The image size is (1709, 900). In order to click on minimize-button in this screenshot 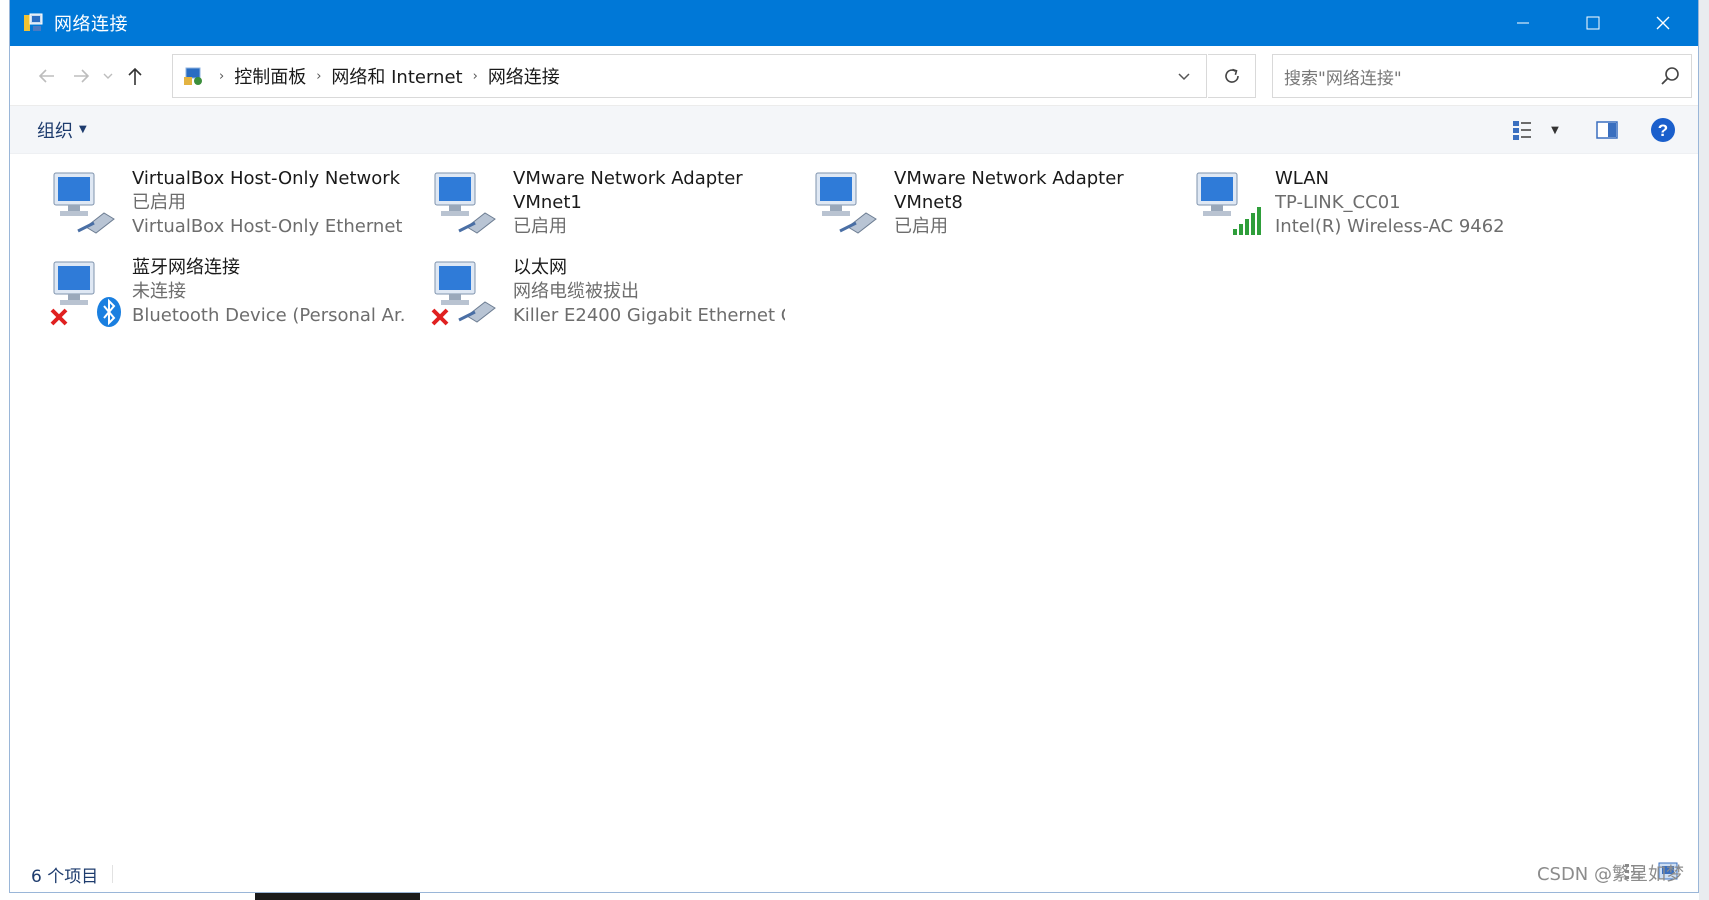, I will do `click(1523, 23)`.